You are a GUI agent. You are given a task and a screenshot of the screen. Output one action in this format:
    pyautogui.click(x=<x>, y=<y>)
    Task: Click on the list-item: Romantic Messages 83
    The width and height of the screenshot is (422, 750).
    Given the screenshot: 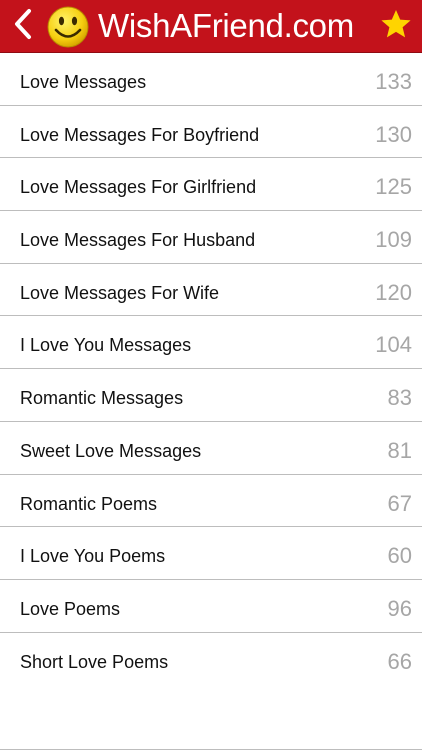 What is the action you would take?
    pyautogui.click(x=211, y=395)
    